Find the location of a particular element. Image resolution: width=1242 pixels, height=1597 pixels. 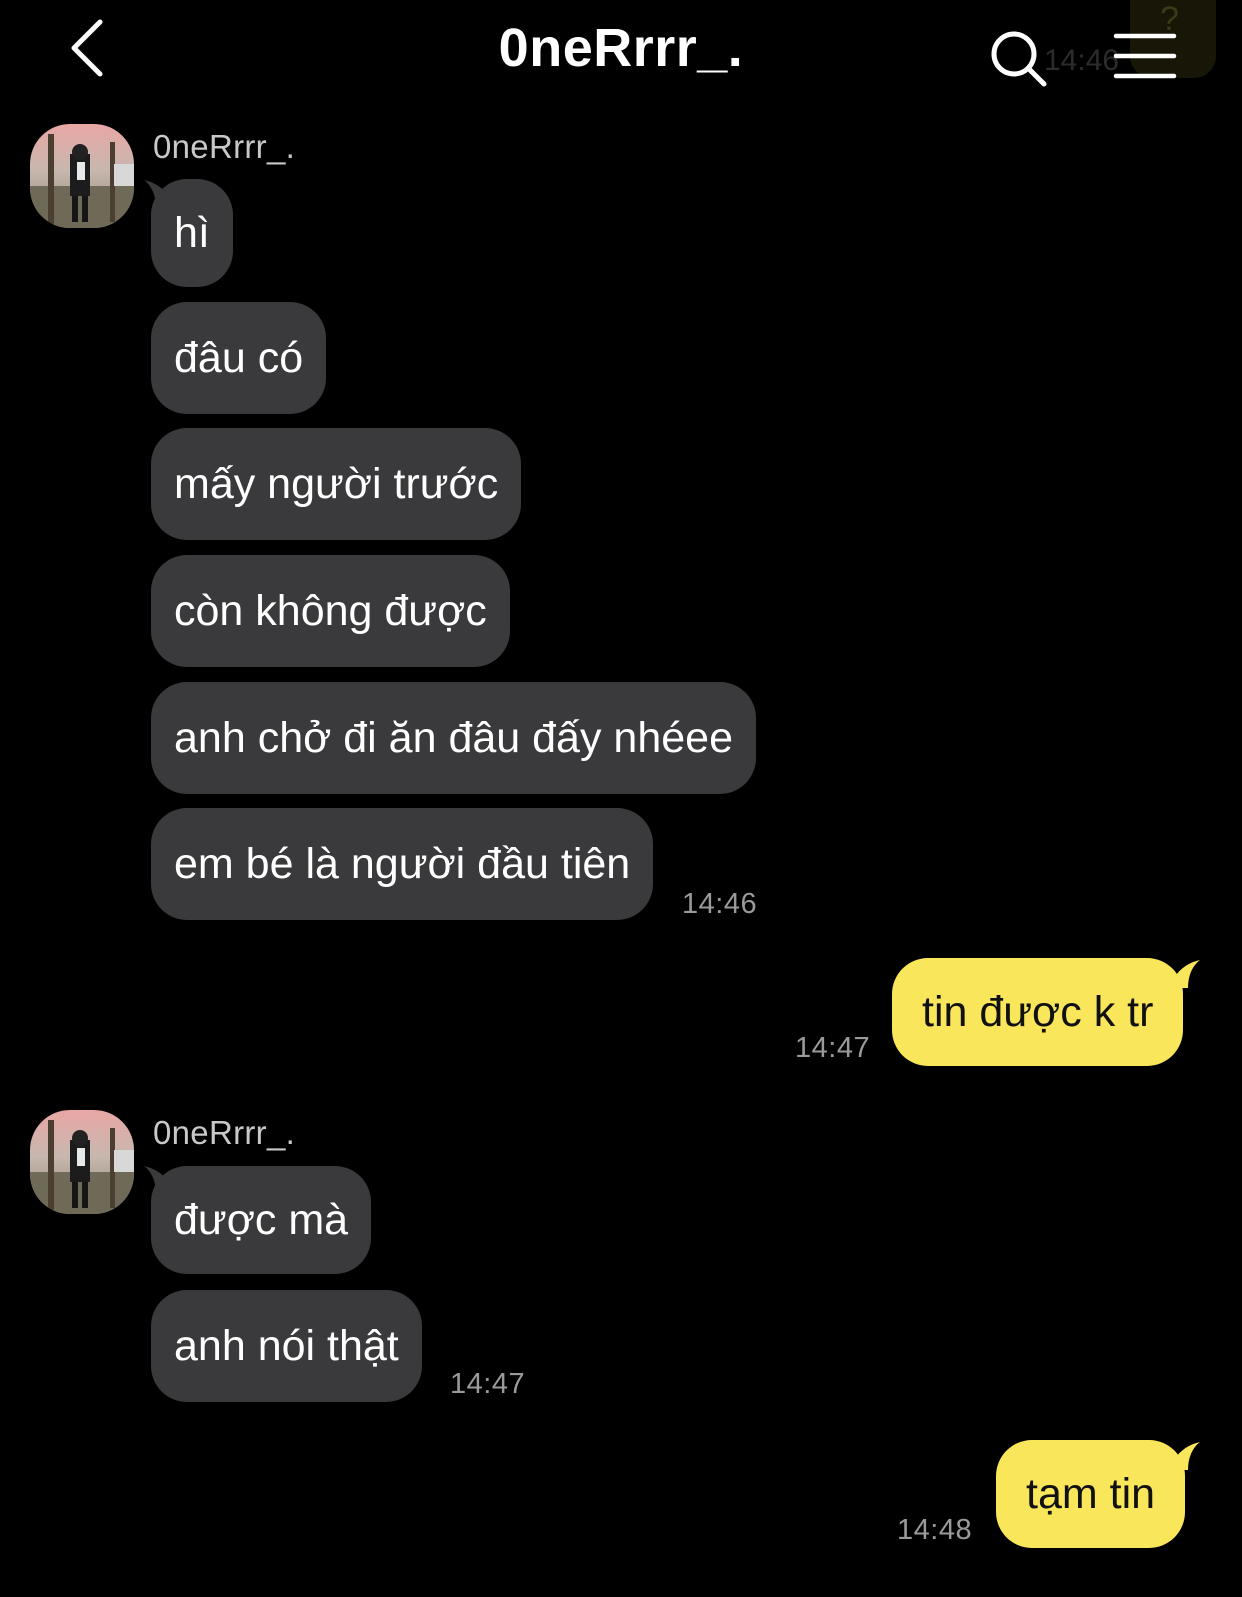

search-icon is located at coordinates (1019, 59).